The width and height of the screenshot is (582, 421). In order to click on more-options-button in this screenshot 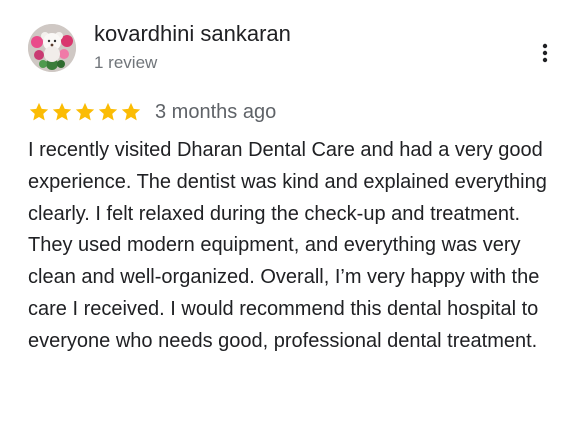, I will do `click(545, 53)`.